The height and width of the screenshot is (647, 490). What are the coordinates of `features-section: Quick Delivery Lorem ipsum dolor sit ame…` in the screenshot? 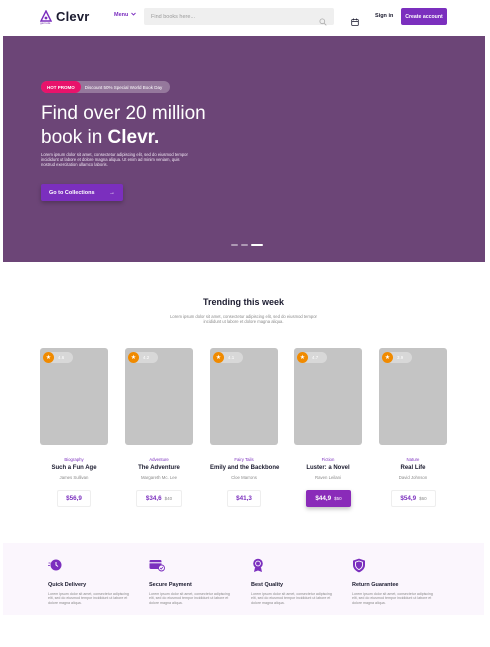 It's located at (243, 579).